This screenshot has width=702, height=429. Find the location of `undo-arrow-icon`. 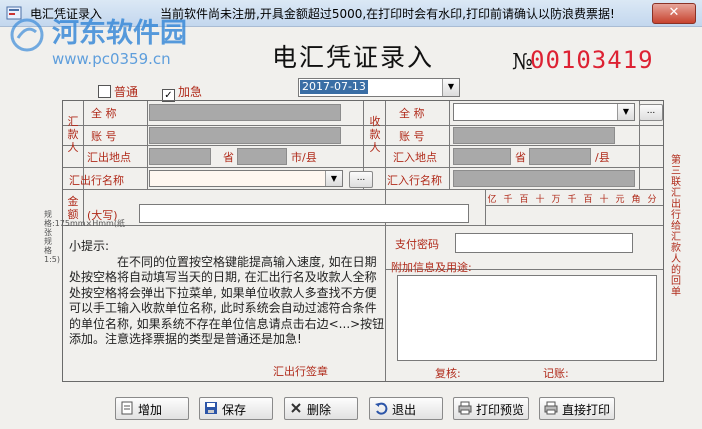

undo-arrow-icon is located at coordinates (381, 408).